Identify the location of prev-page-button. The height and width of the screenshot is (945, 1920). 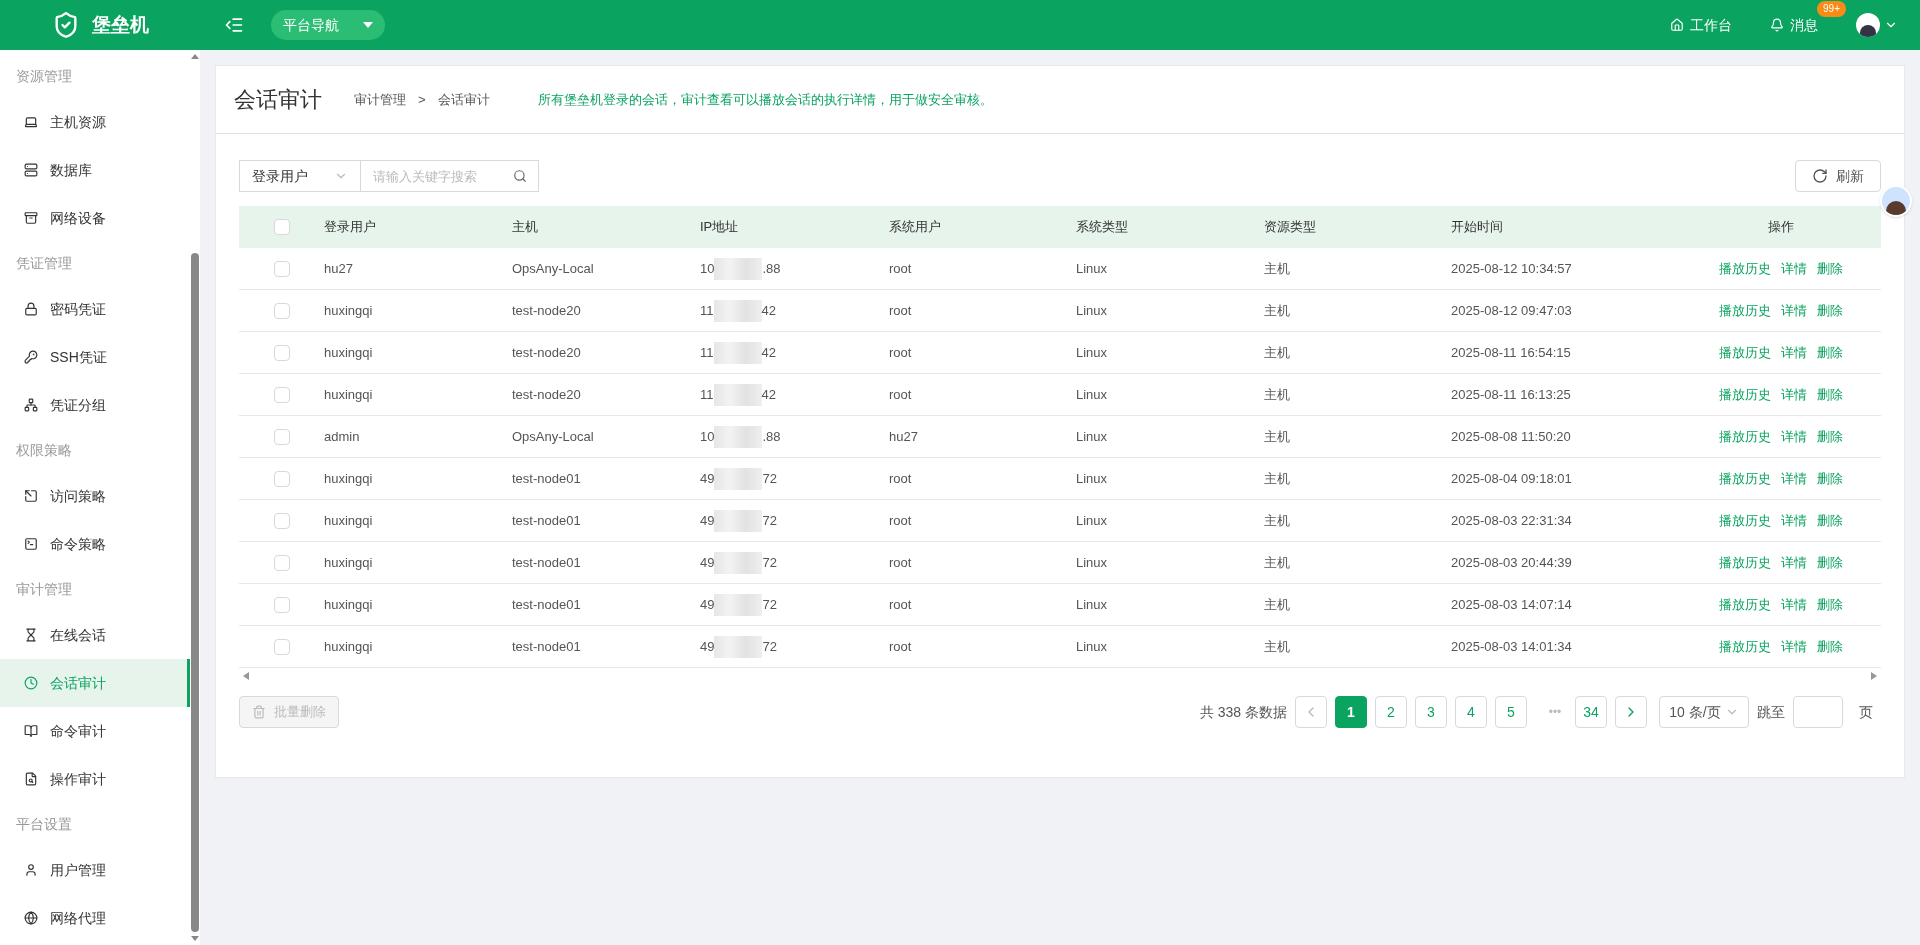
(1311, 712).